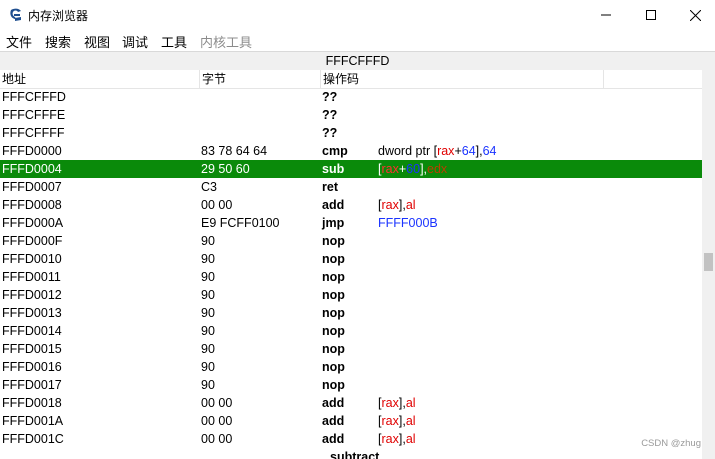 The image size is (715, 459). I want to click on operand-token: dword ptr [, so click(408, 151).